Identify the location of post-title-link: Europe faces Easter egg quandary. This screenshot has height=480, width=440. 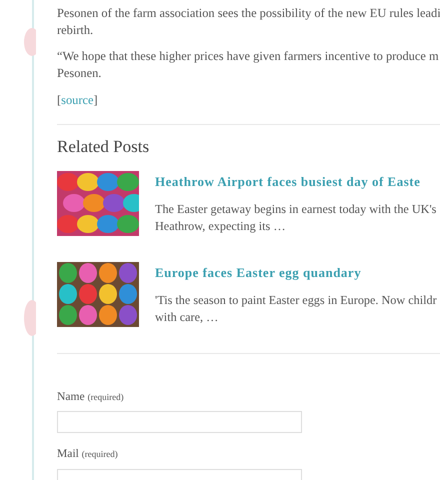
(296, 272).